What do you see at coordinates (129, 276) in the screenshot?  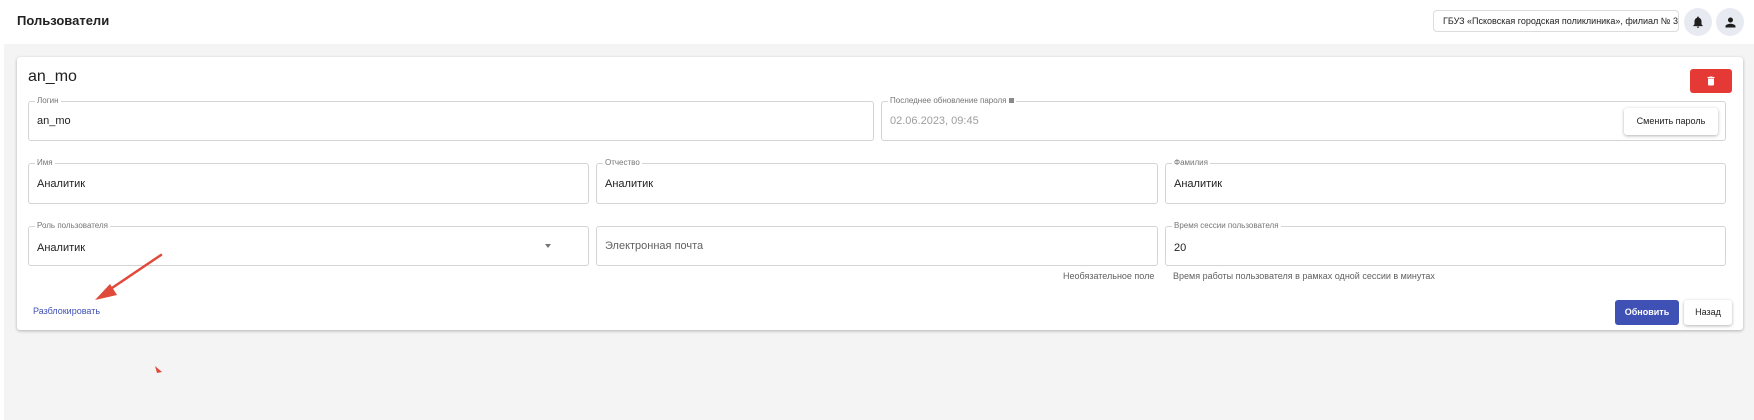 I see `annotation-arrow` at bounding box center [129, 276].